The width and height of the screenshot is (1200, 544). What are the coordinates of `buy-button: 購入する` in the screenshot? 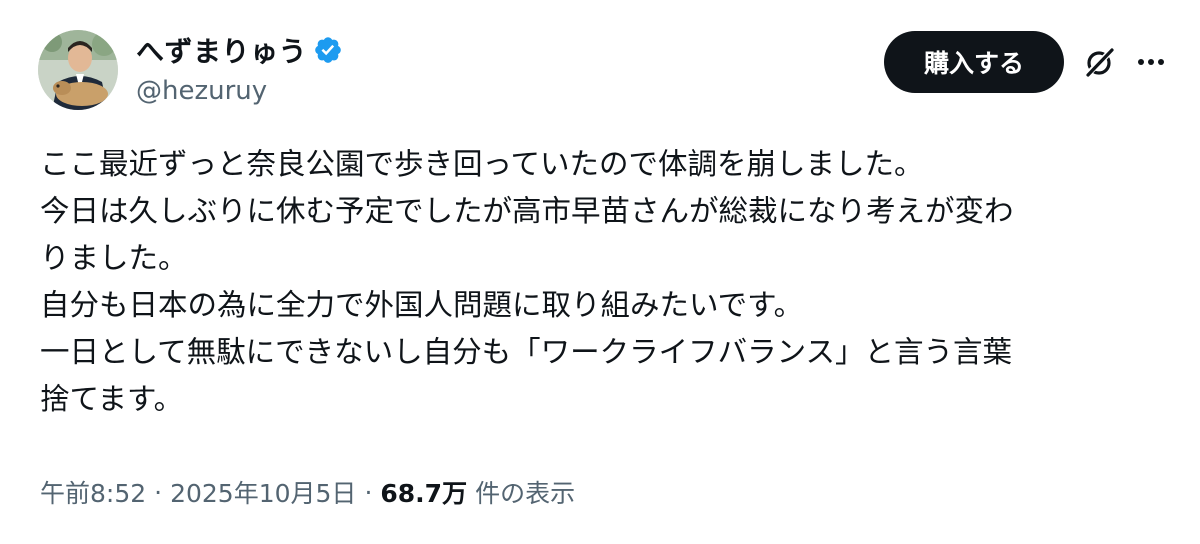 It's located at (974, 62).